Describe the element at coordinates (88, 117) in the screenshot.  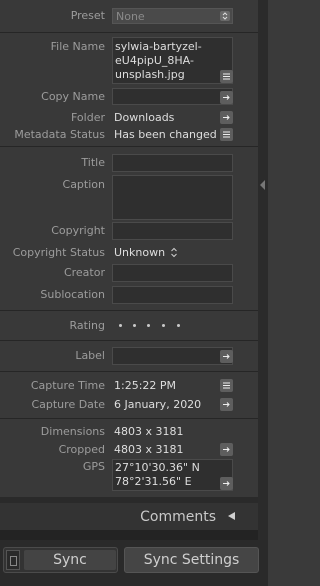
I see `folder-label: Folder` at that location.